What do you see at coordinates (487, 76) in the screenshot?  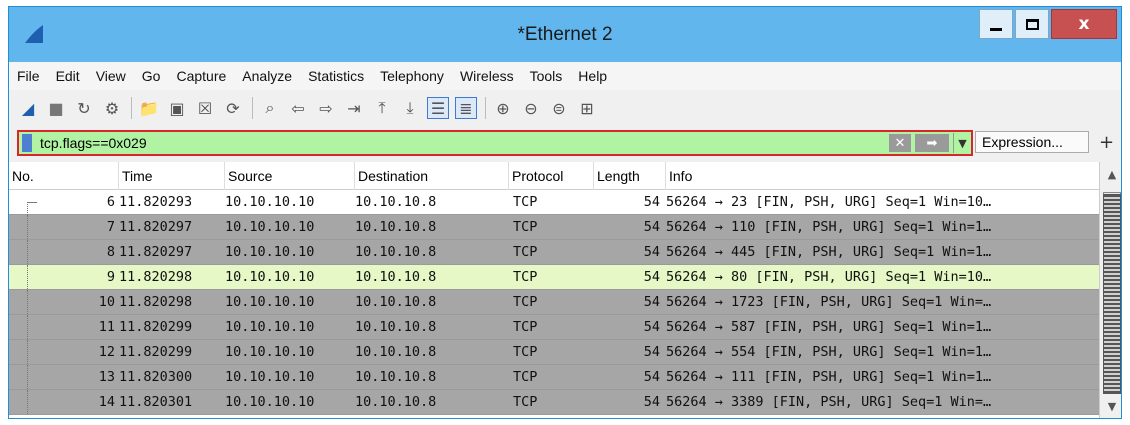 I see `menu-wireless: Wireless` at bounding box center [487, 76].